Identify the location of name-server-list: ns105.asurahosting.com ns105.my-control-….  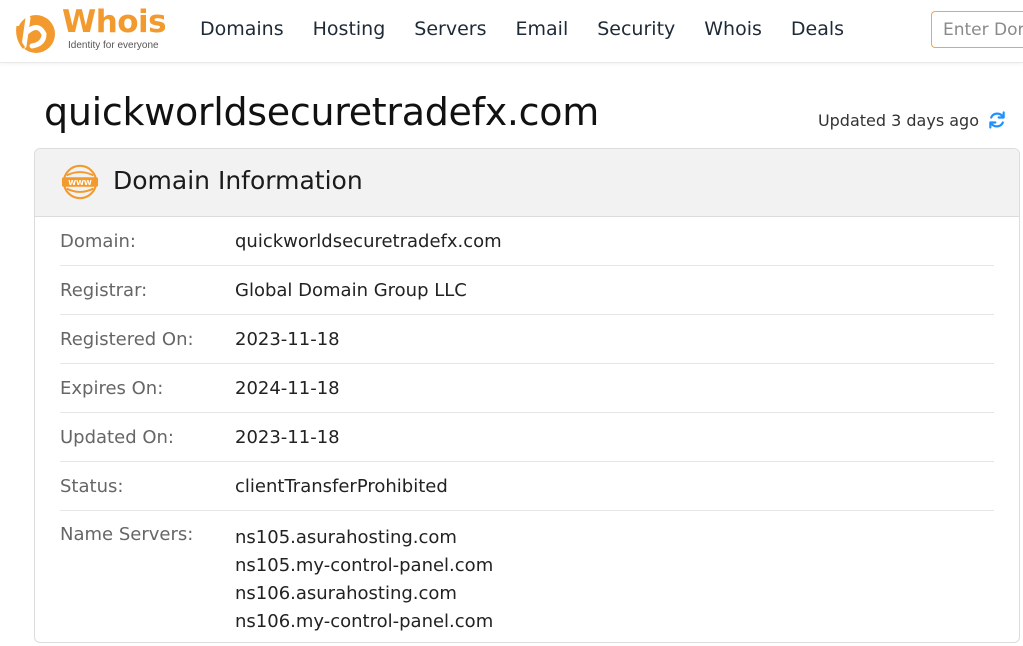
(364, 580).